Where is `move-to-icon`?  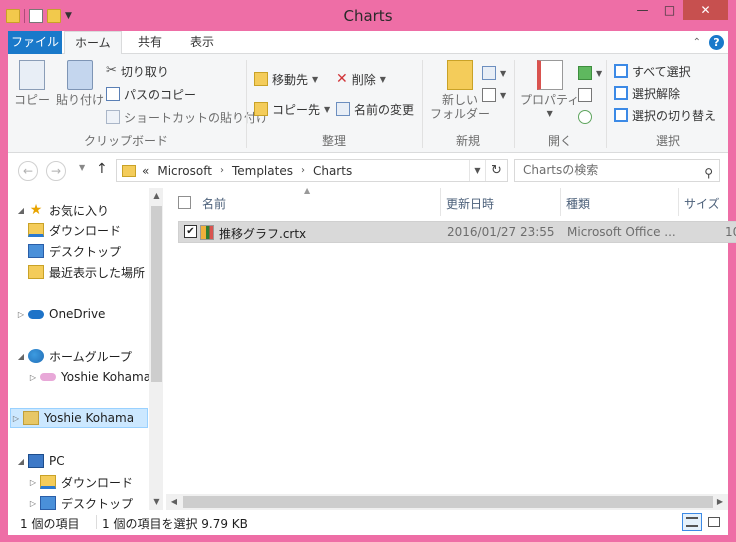 move-to-icon is located at coordinates (261, 79).